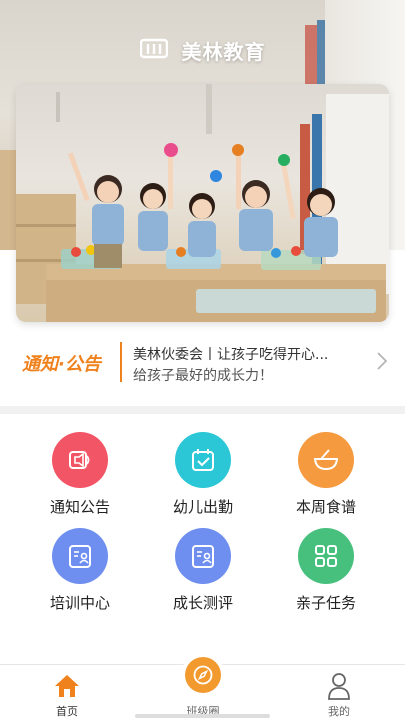 This screenshot has width=405, height=721. Describe the element at coordinates (121, 362) in the screenshot. I see `notice-divider` at that location.